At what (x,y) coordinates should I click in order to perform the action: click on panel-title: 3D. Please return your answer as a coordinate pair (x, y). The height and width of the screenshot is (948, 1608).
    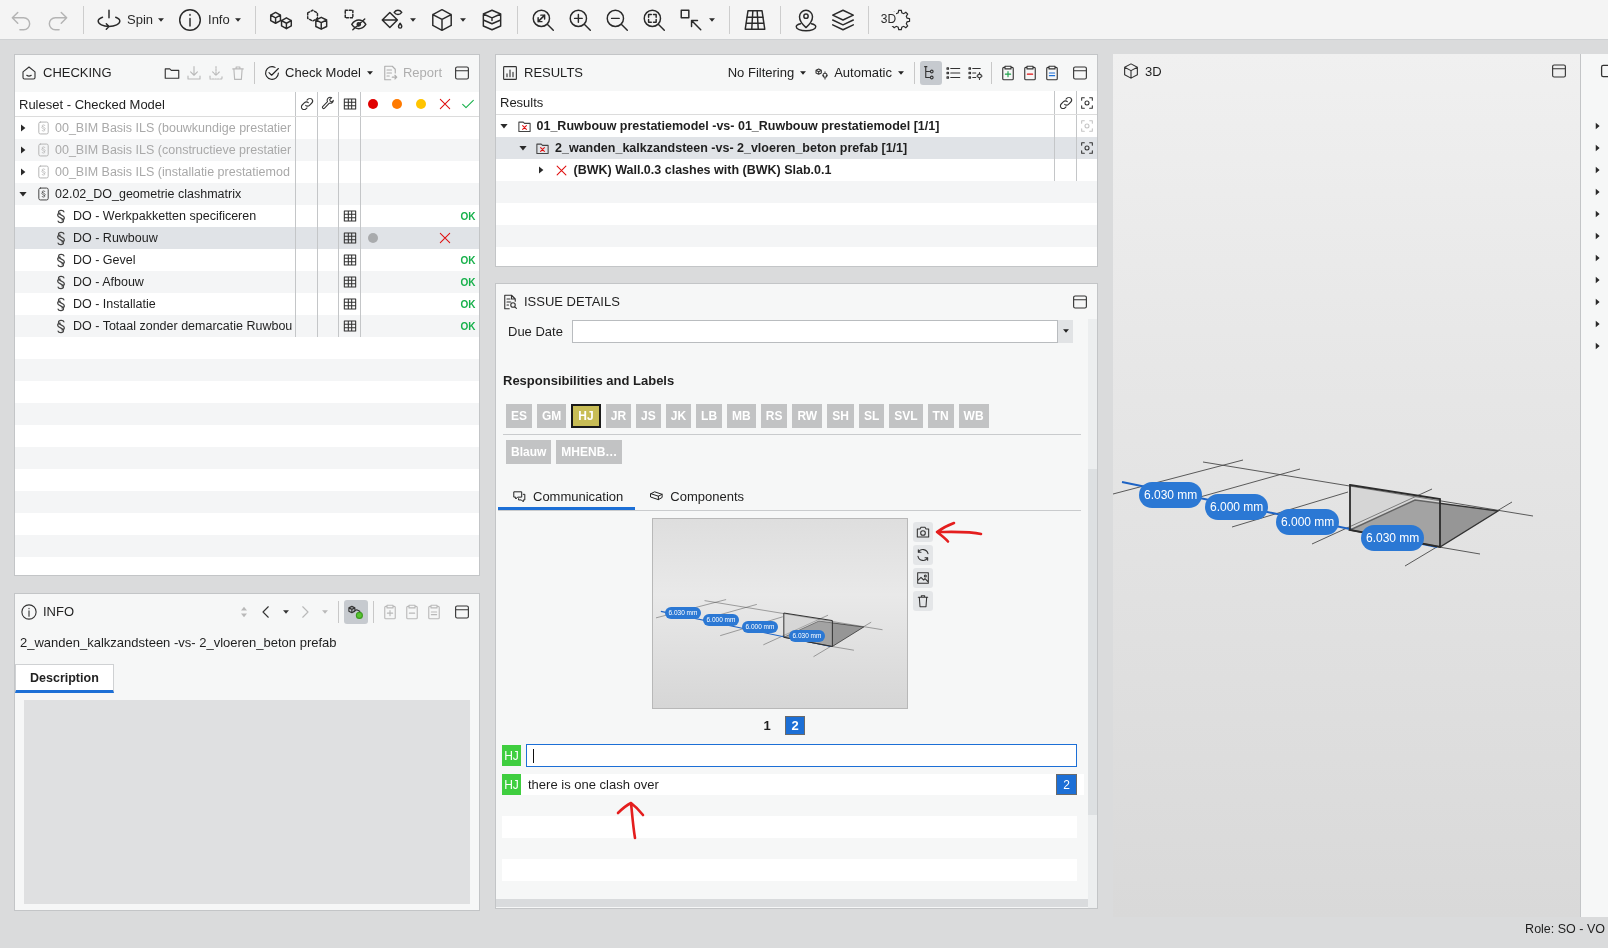
    Looking at the image, I should click on (1153, 71).